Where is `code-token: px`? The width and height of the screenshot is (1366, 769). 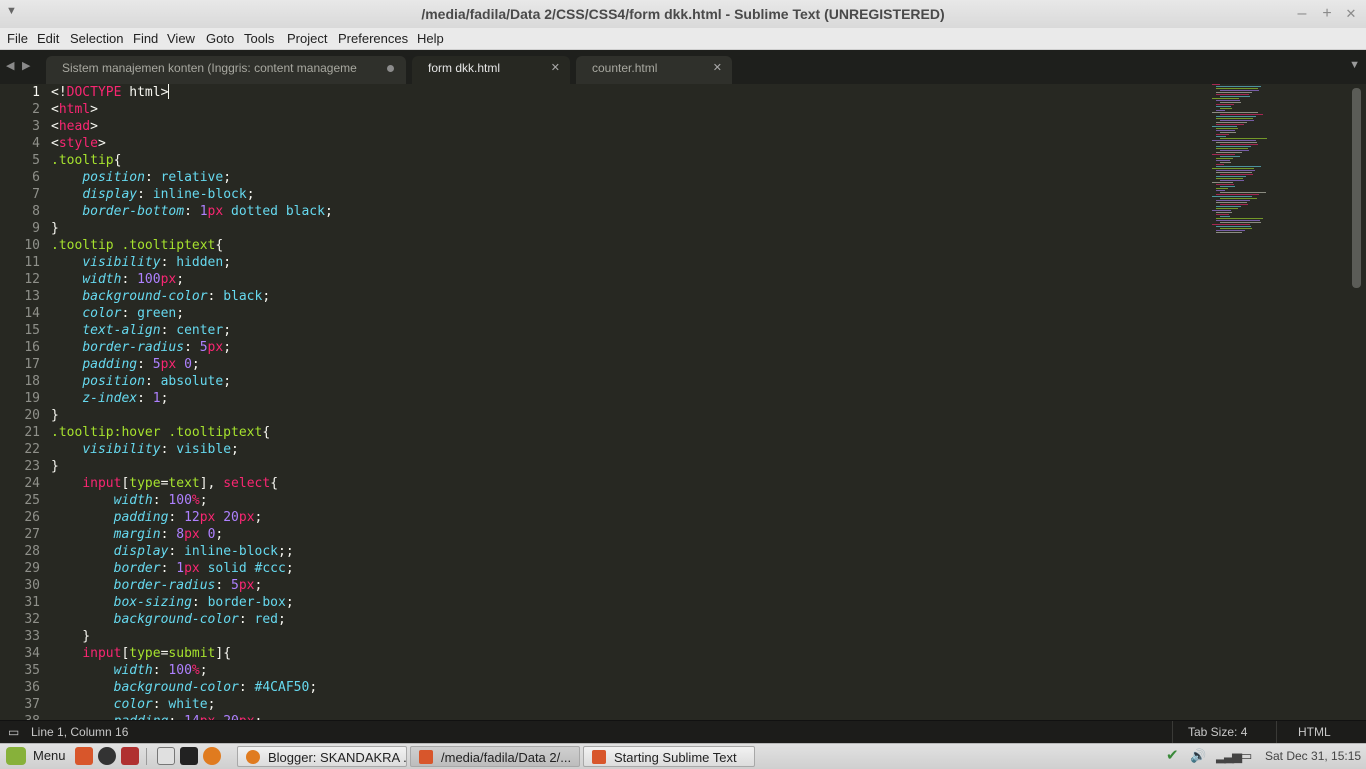 code-token: px is located at coordinates (168, 364).